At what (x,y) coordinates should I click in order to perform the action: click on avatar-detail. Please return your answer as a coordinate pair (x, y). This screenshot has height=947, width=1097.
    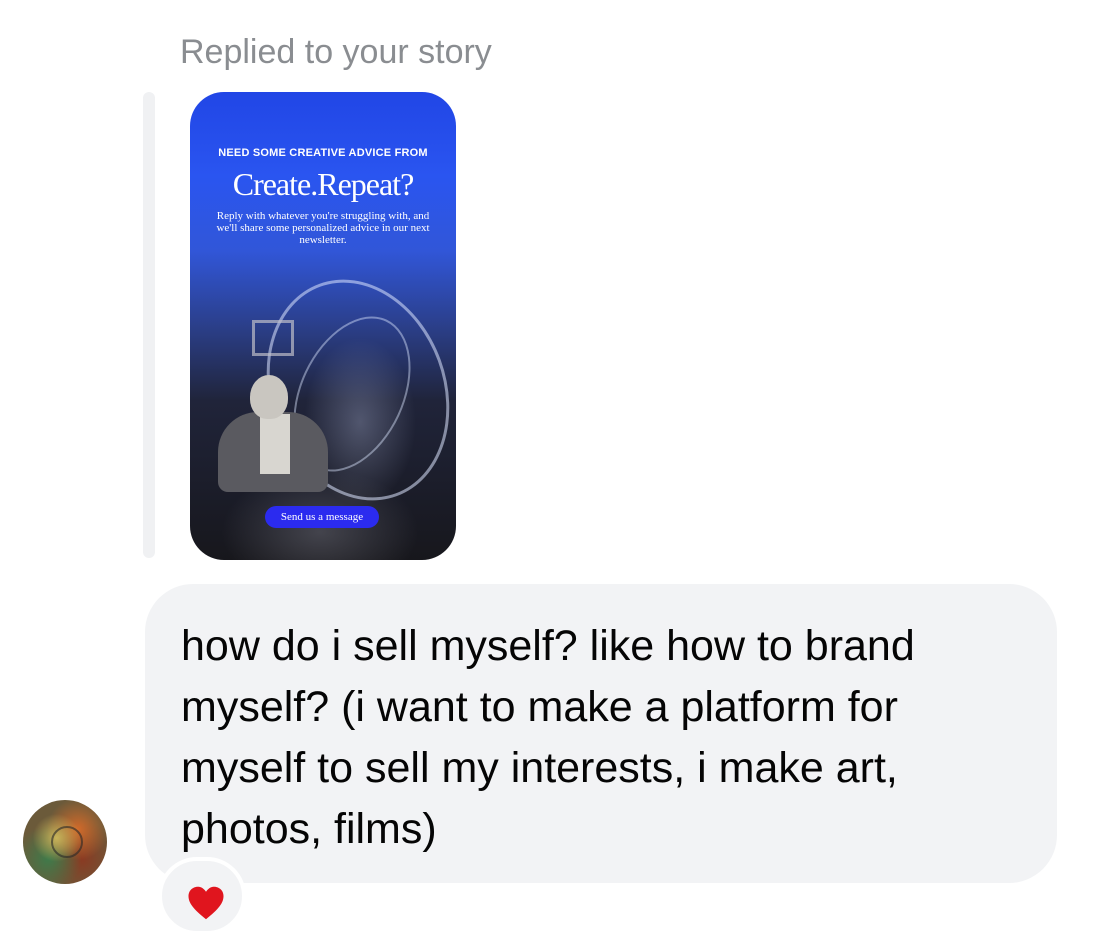
    Looking at the image, I should click on (67, 842).